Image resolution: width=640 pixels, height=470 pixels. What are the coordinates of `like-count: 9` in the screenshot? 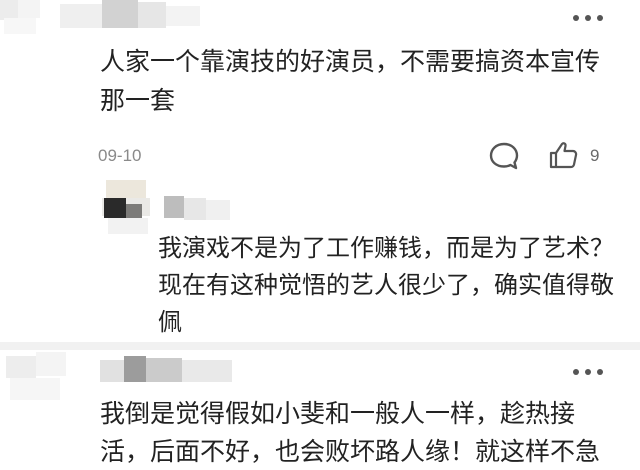 It's located at (595, 155).